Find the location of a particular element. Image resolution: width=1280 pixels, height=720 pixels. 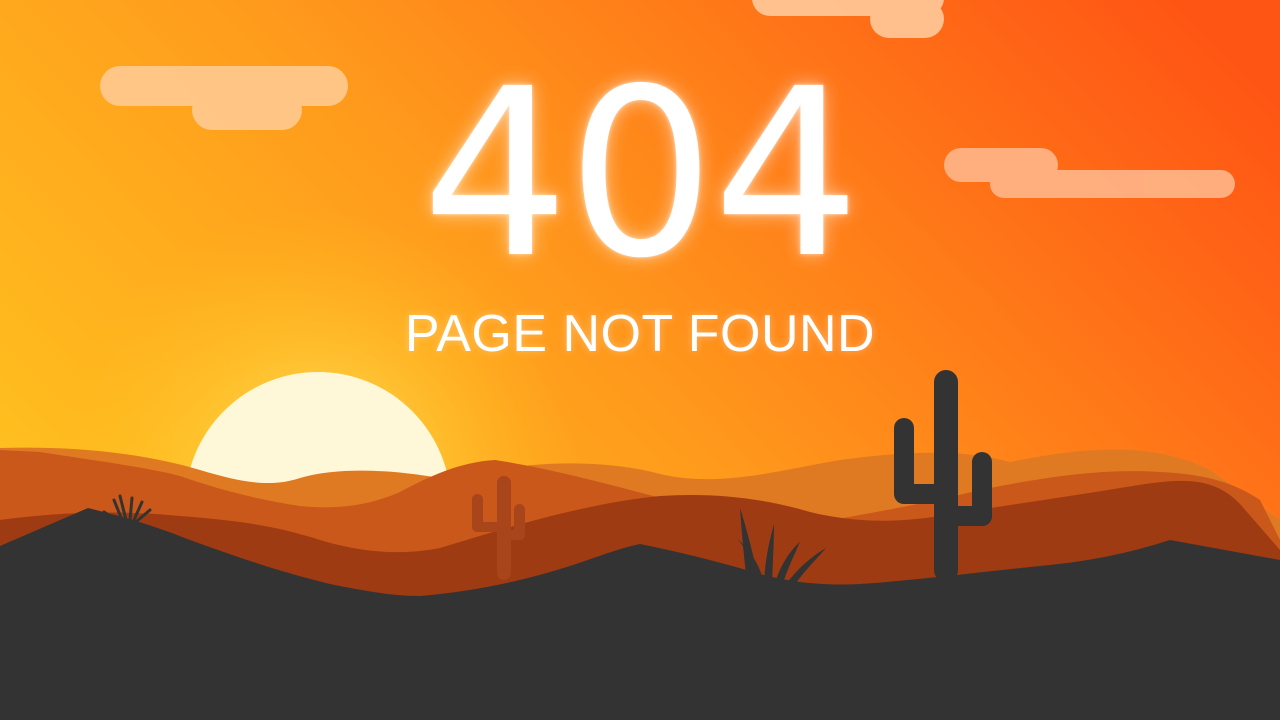

error-message: PAGE NOT FOUND is located at coordinates (640, 334).